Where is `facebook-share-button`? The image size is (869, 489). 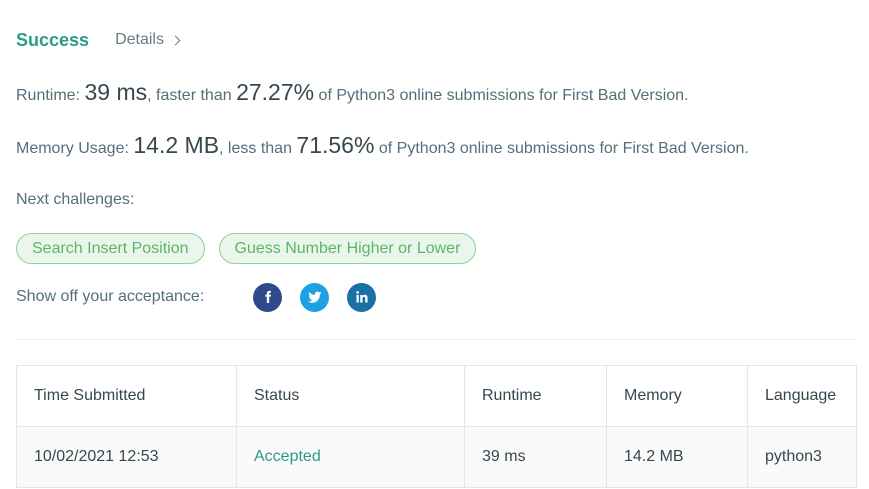
facebook-share-button is located at coordinates (267, 297).